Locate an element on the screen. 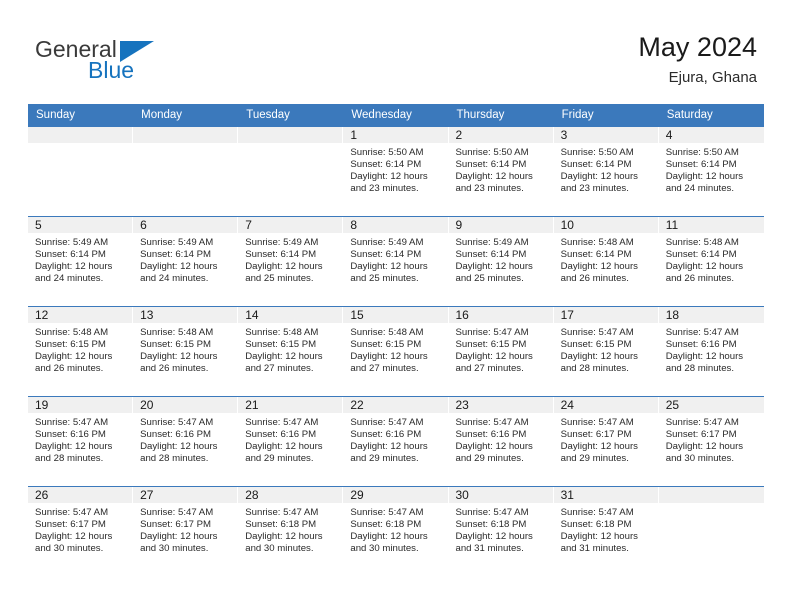 This screenshot has height=612, width=792. day-daylight2-text: and 27 minutes. is located at coordinates (384, 369).